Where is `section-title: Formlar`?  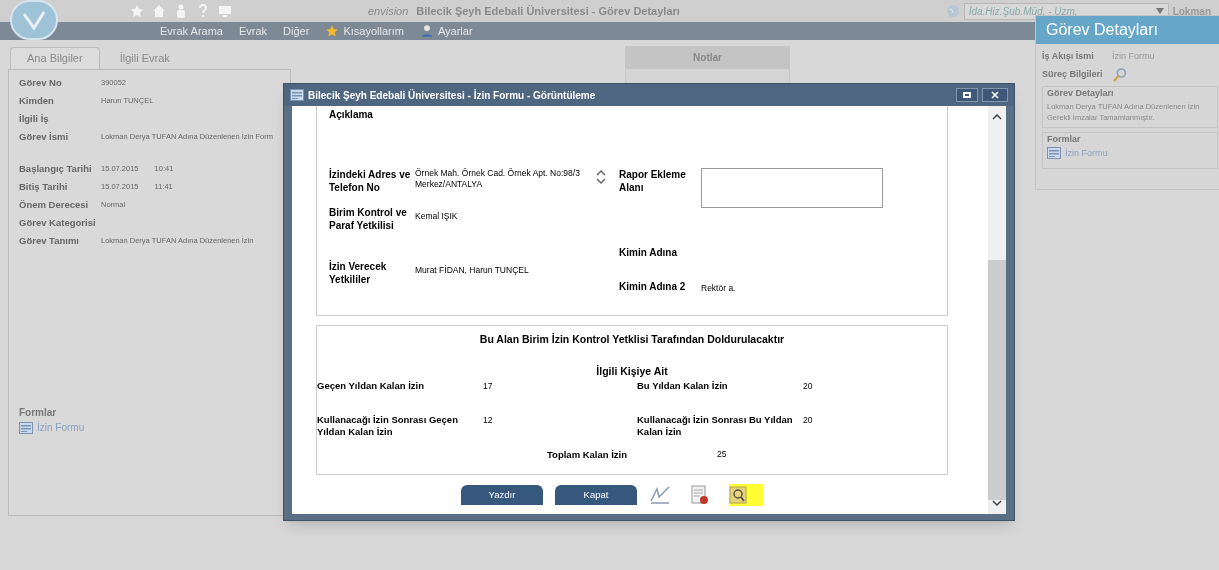
section-title: Formlar is located at coordinates (38, 413).